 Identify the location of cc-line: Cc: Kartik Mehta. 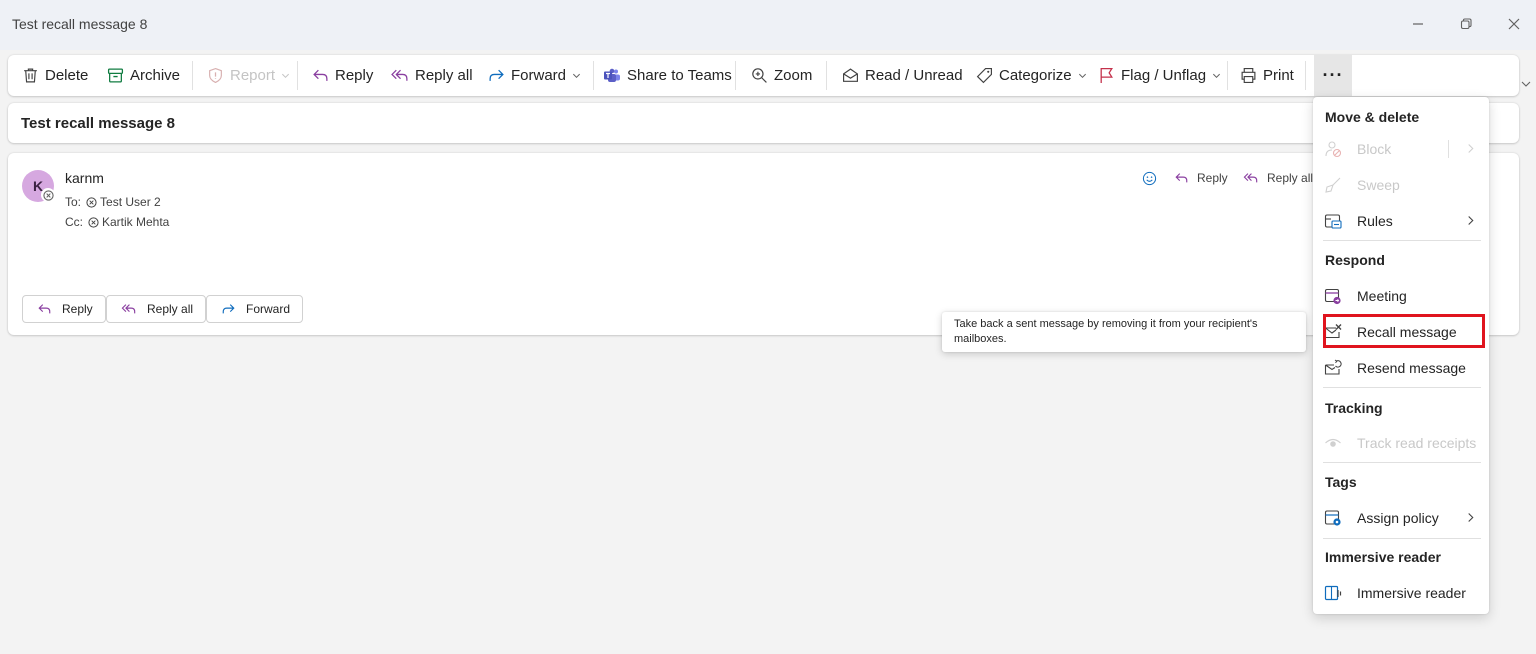
(117, 222).